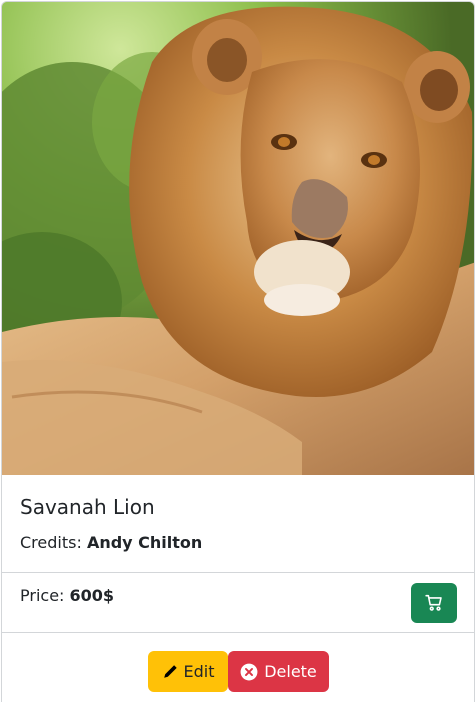 Image resolution: width=476 pixels, height=702 pixels. What do you see at coordinates (238, 524) in the screenshot?
I see `card-body: Savanah Lion Credits: Andy Chilton` at bounding box center [238, 524].